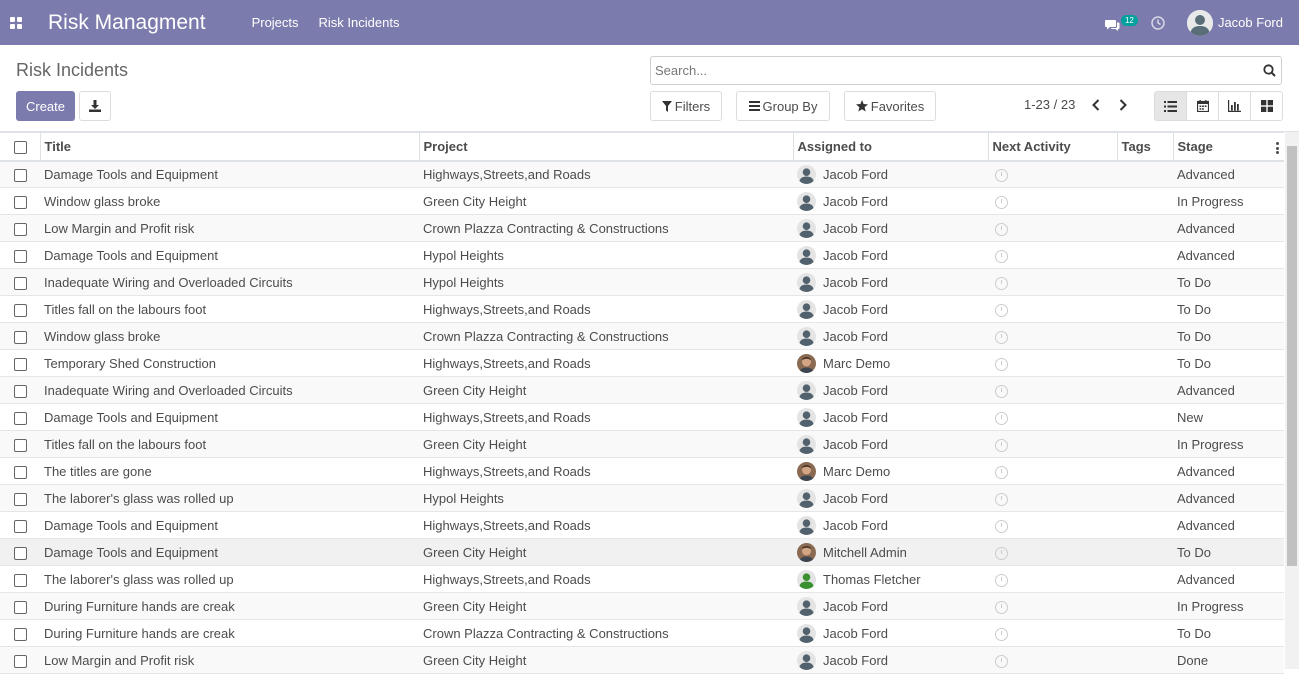 Image resolution: width=1299 pixels, height=674 pixels. Describe the element at coordinates (1266, 106) in the screenshot. I see `kanban-view-button` at that location.